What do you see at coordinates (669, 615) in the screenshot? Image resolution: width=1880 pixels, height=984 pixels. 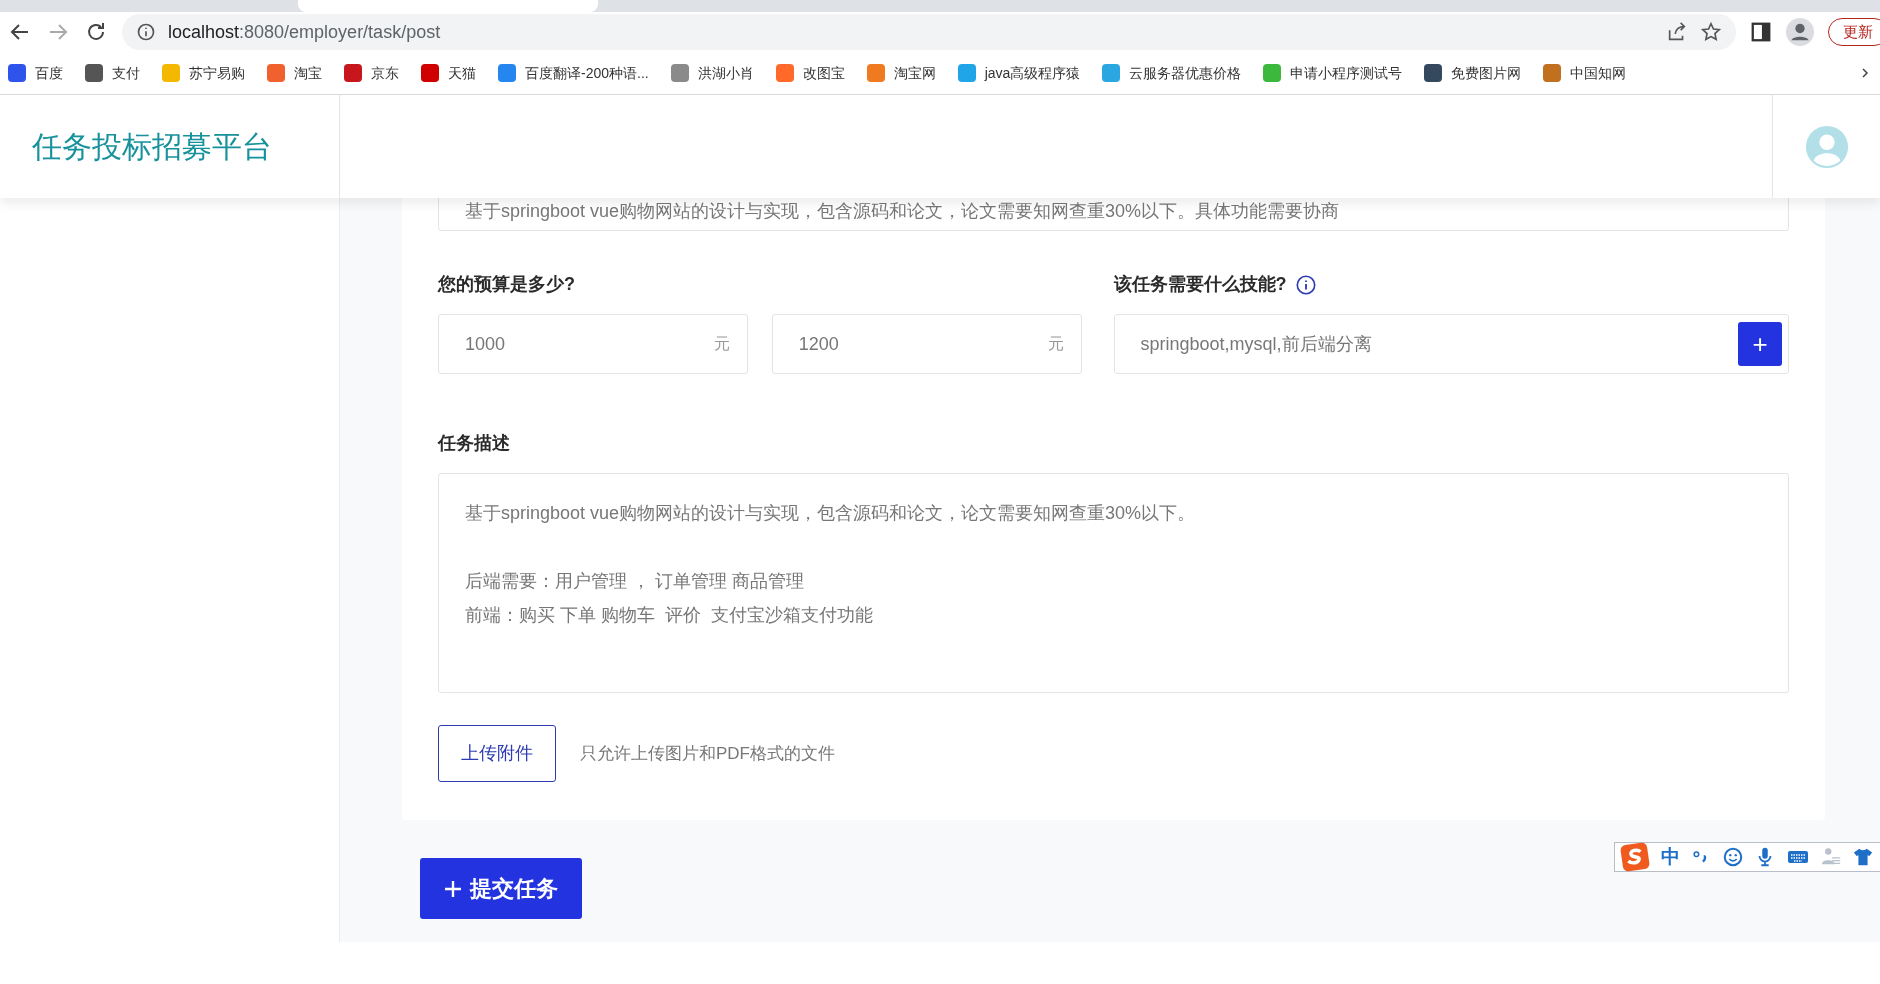 I see `text-line: 前端：购买 下单 购物车 评价 支付宝沙箱支付功能` at bounding box center [669, 615].